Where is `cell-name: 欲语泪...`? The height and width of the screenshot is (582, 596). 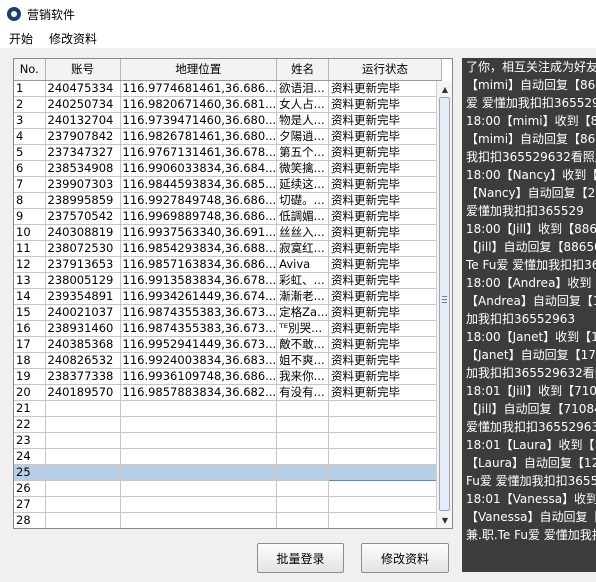 cell-name: 欲语泪... is located at coordinates (303, 88).